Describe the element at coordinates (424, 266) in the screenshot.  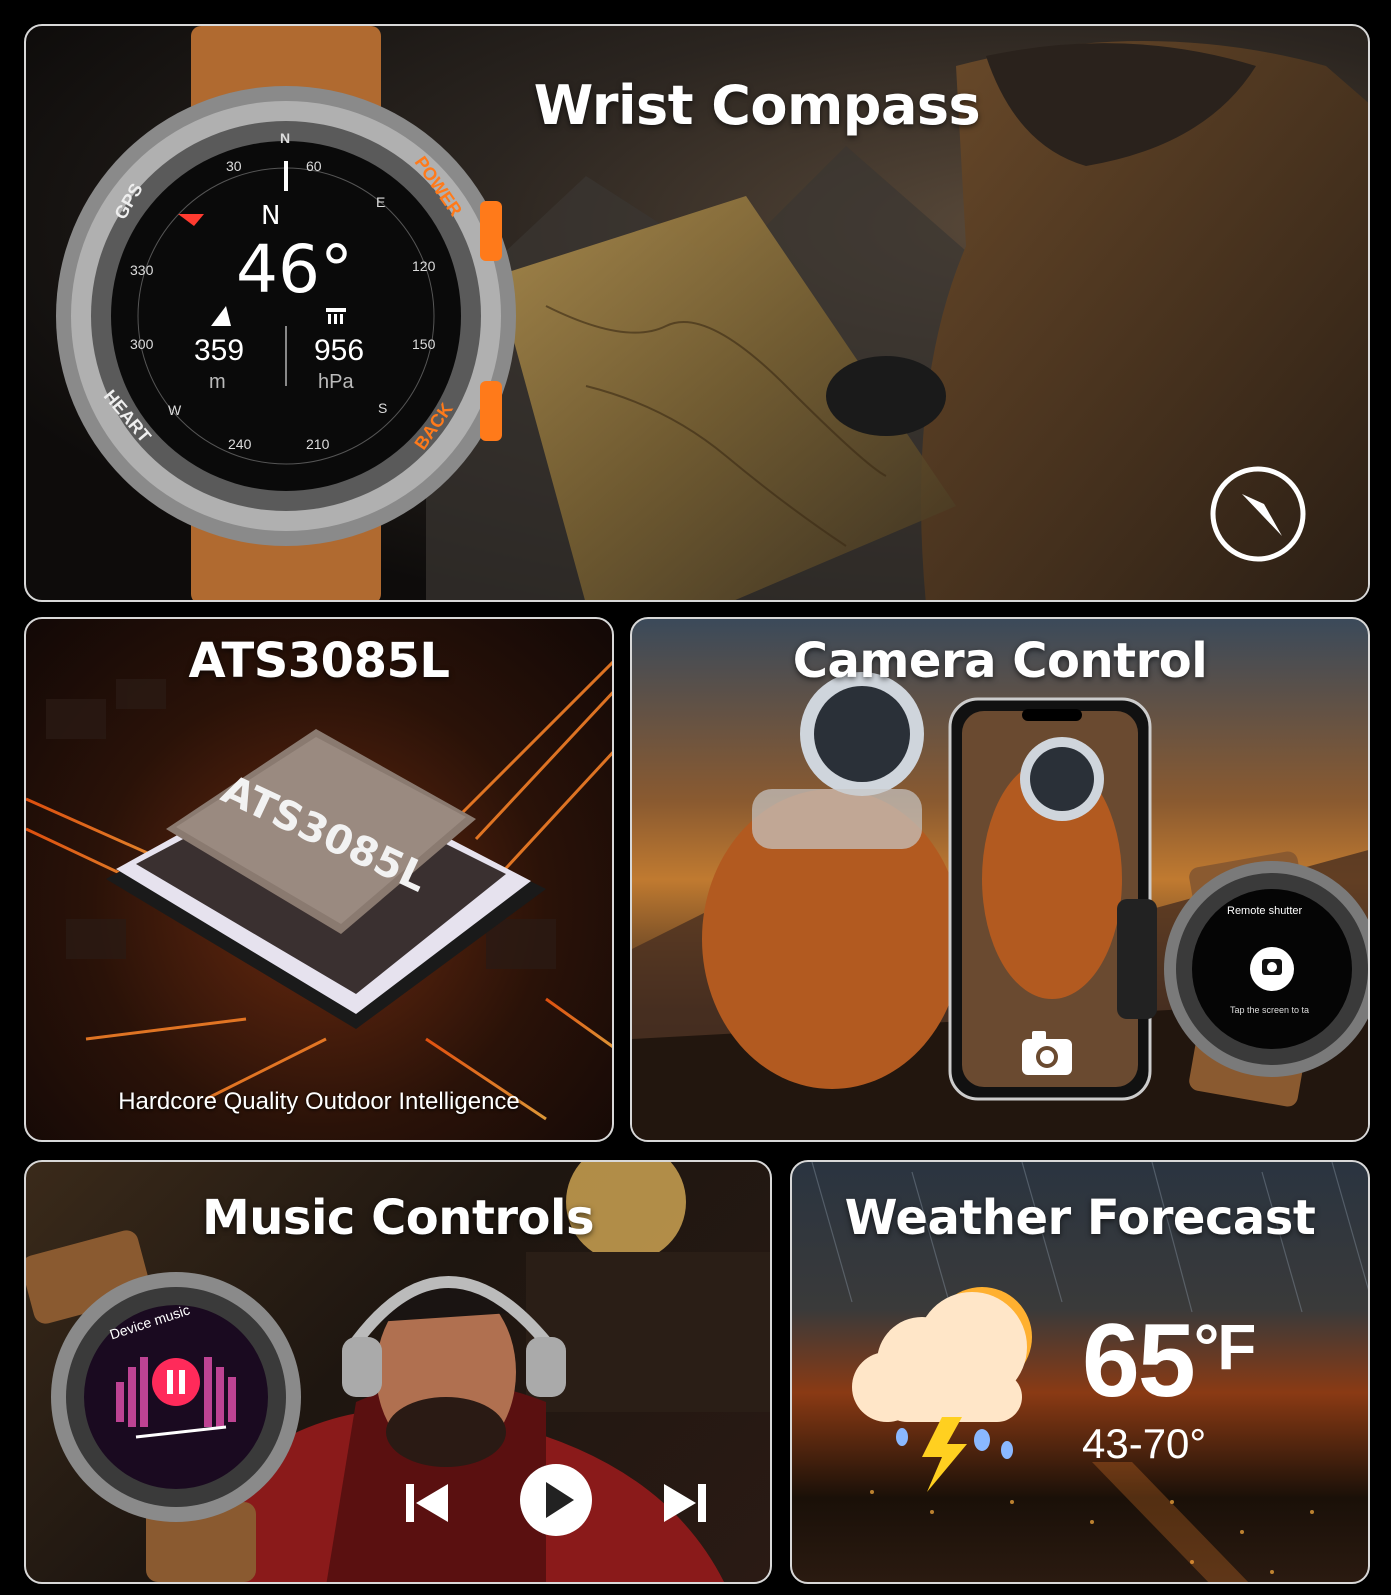
I see `ring-label-120: 120` at that location.